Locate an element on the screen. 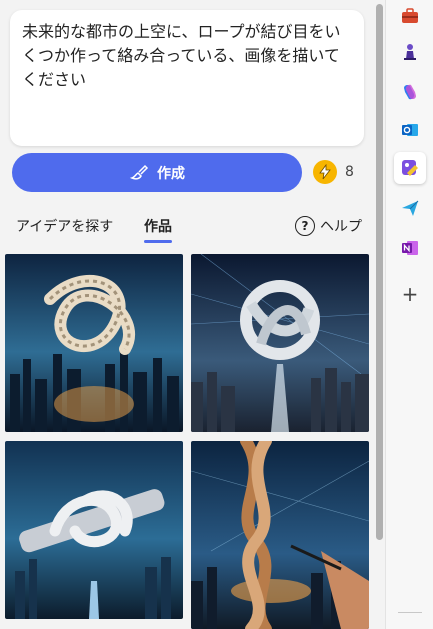 Image resolution: width=433 pixels, height=629 pixels. tab-creations: 作品 is located at coordinates (158, 226).